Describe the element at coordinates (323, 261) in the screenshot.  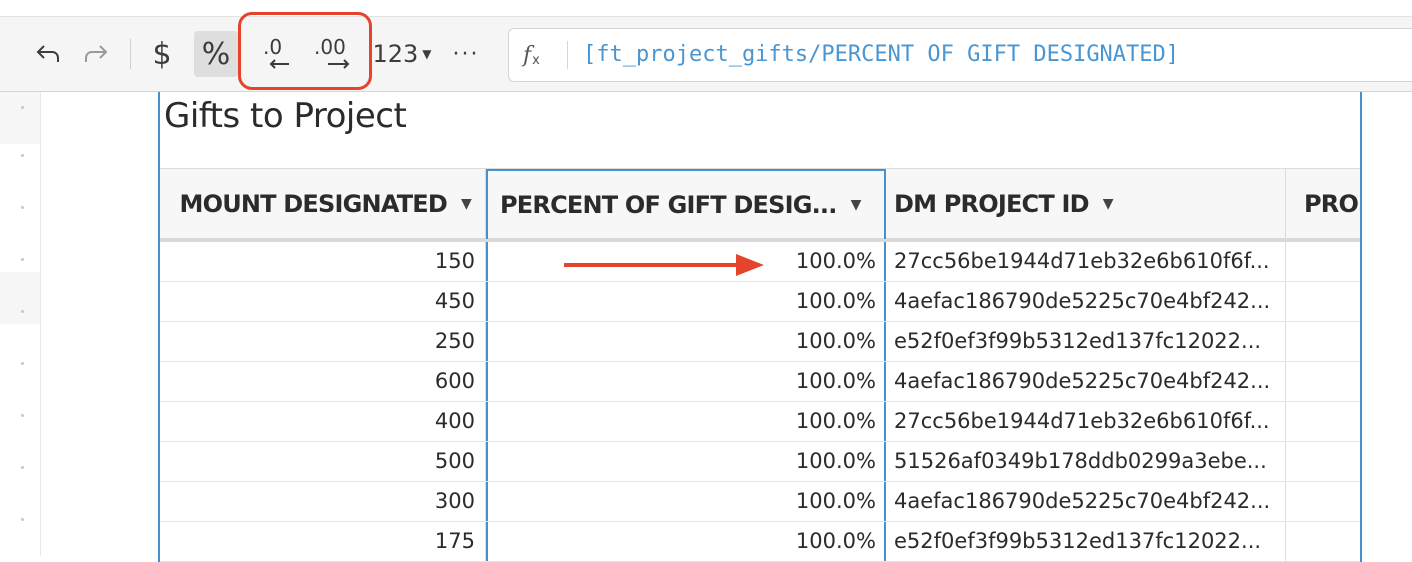
I see `amount-cell: 150` at that location.